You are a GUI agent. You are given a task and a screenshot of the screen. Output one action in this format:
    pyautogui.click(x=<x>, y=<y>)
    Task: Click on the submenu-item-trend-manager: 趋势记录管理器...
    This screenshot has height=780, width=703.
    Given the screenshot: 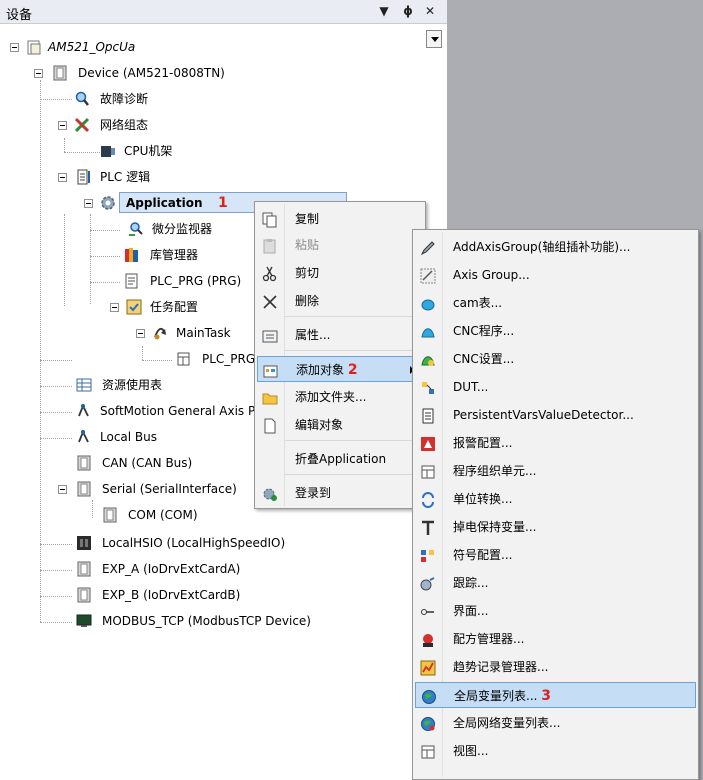 What is the action you would take?
    pyautogui.click(x=555, y=667)
    